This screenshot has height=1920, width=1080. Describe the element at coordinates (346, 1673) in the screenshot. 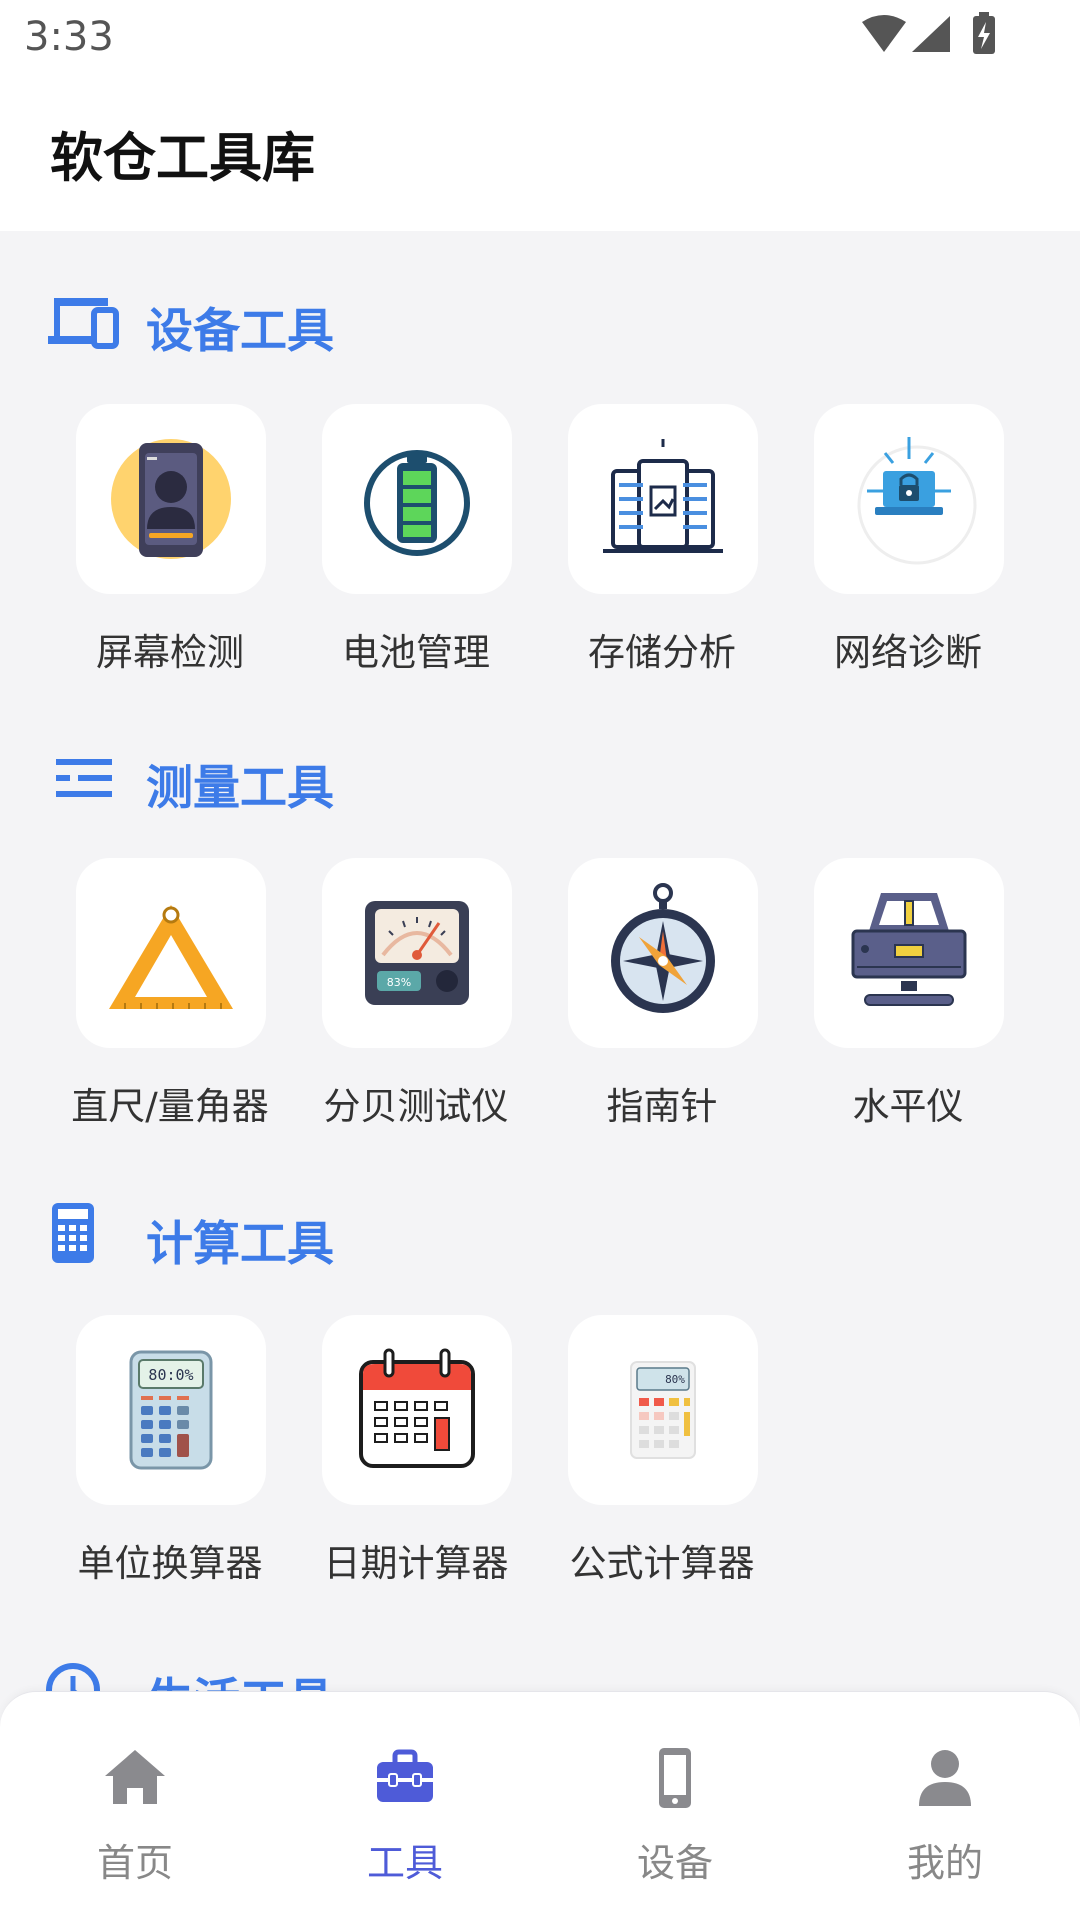

I see `section-header: 生活工具` at that location.